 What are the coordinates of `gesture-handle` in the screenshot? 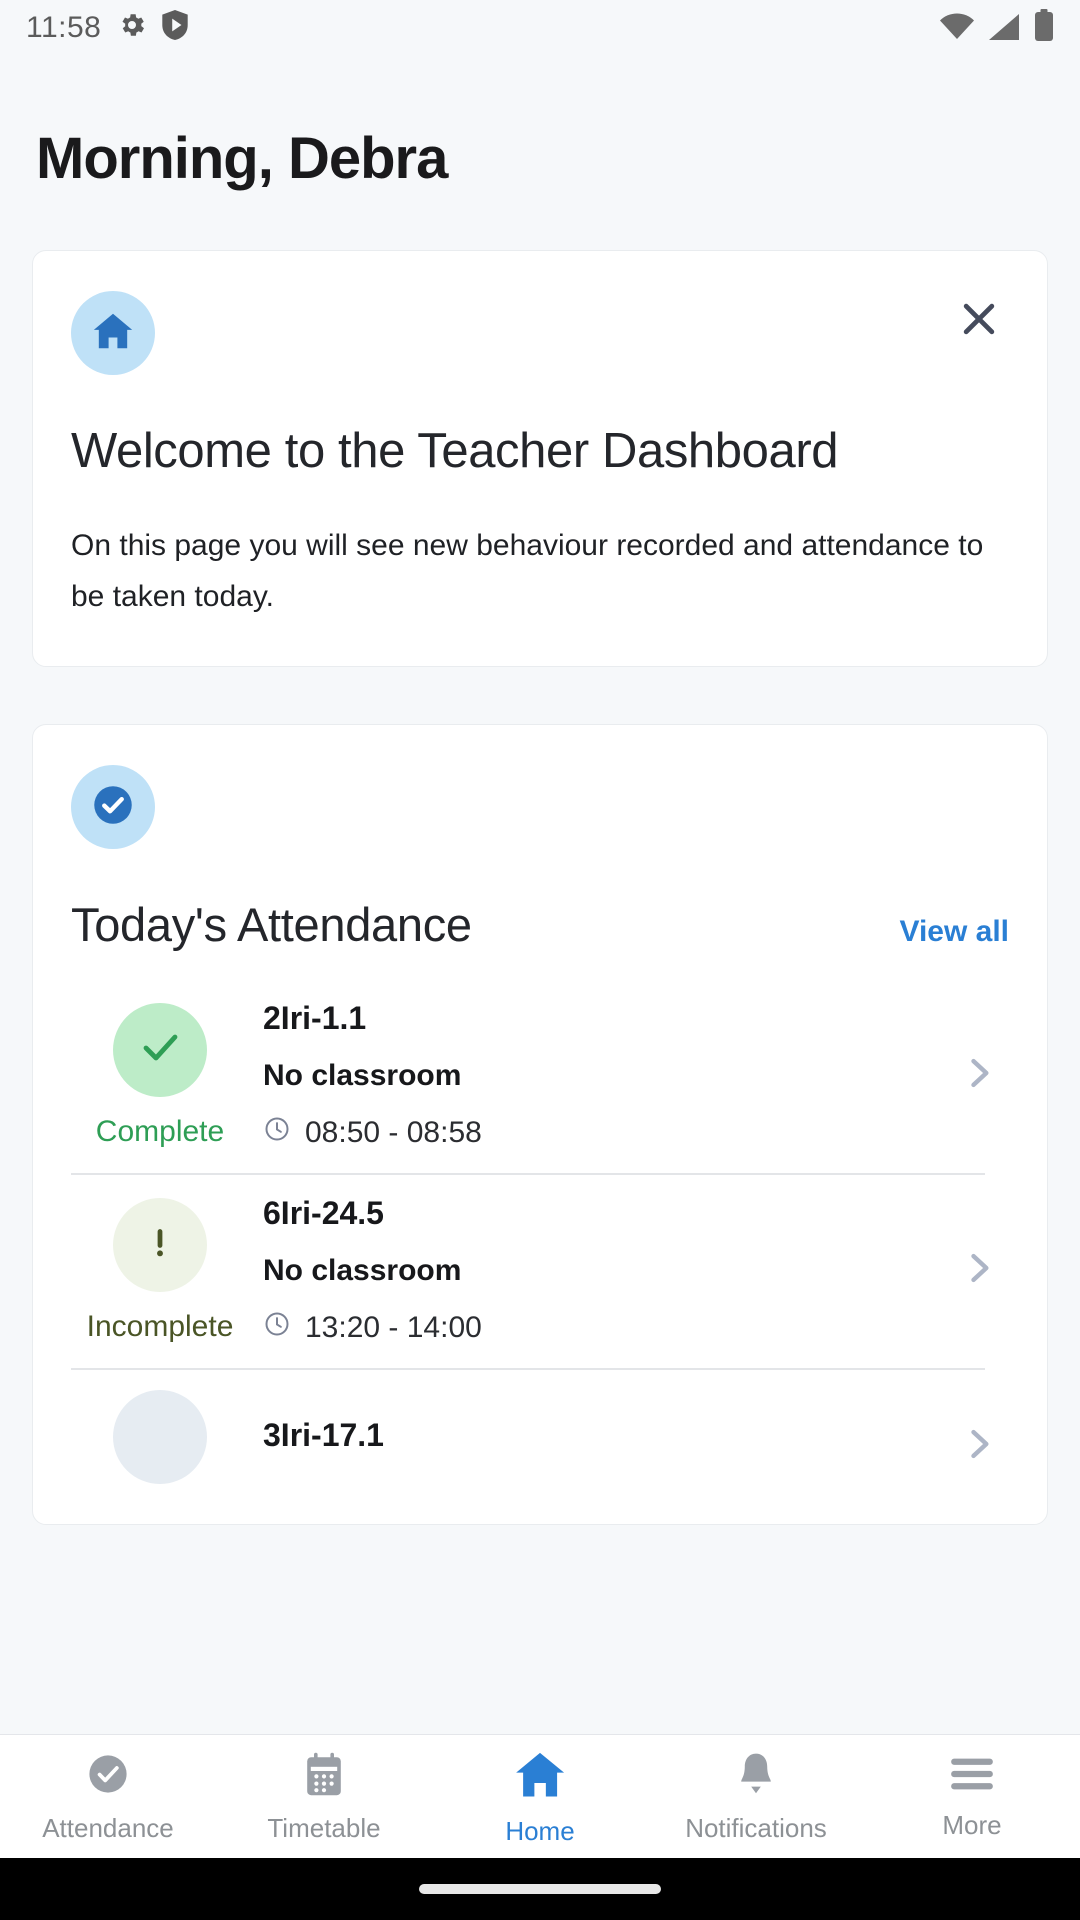 It's located at (540, 1889).